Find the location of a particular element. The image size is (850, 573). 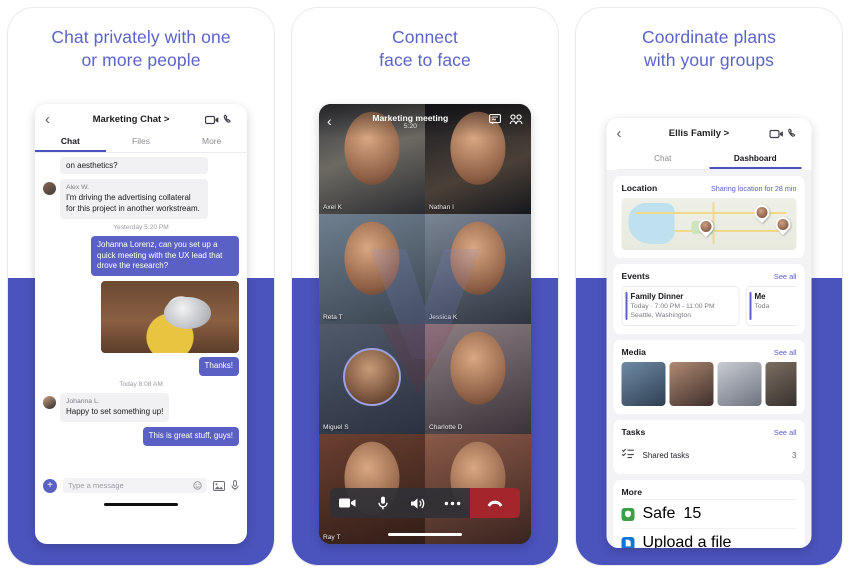

event-when: Today · 7:00 PM - 11:00 PM is located at coordinates (672, 306).